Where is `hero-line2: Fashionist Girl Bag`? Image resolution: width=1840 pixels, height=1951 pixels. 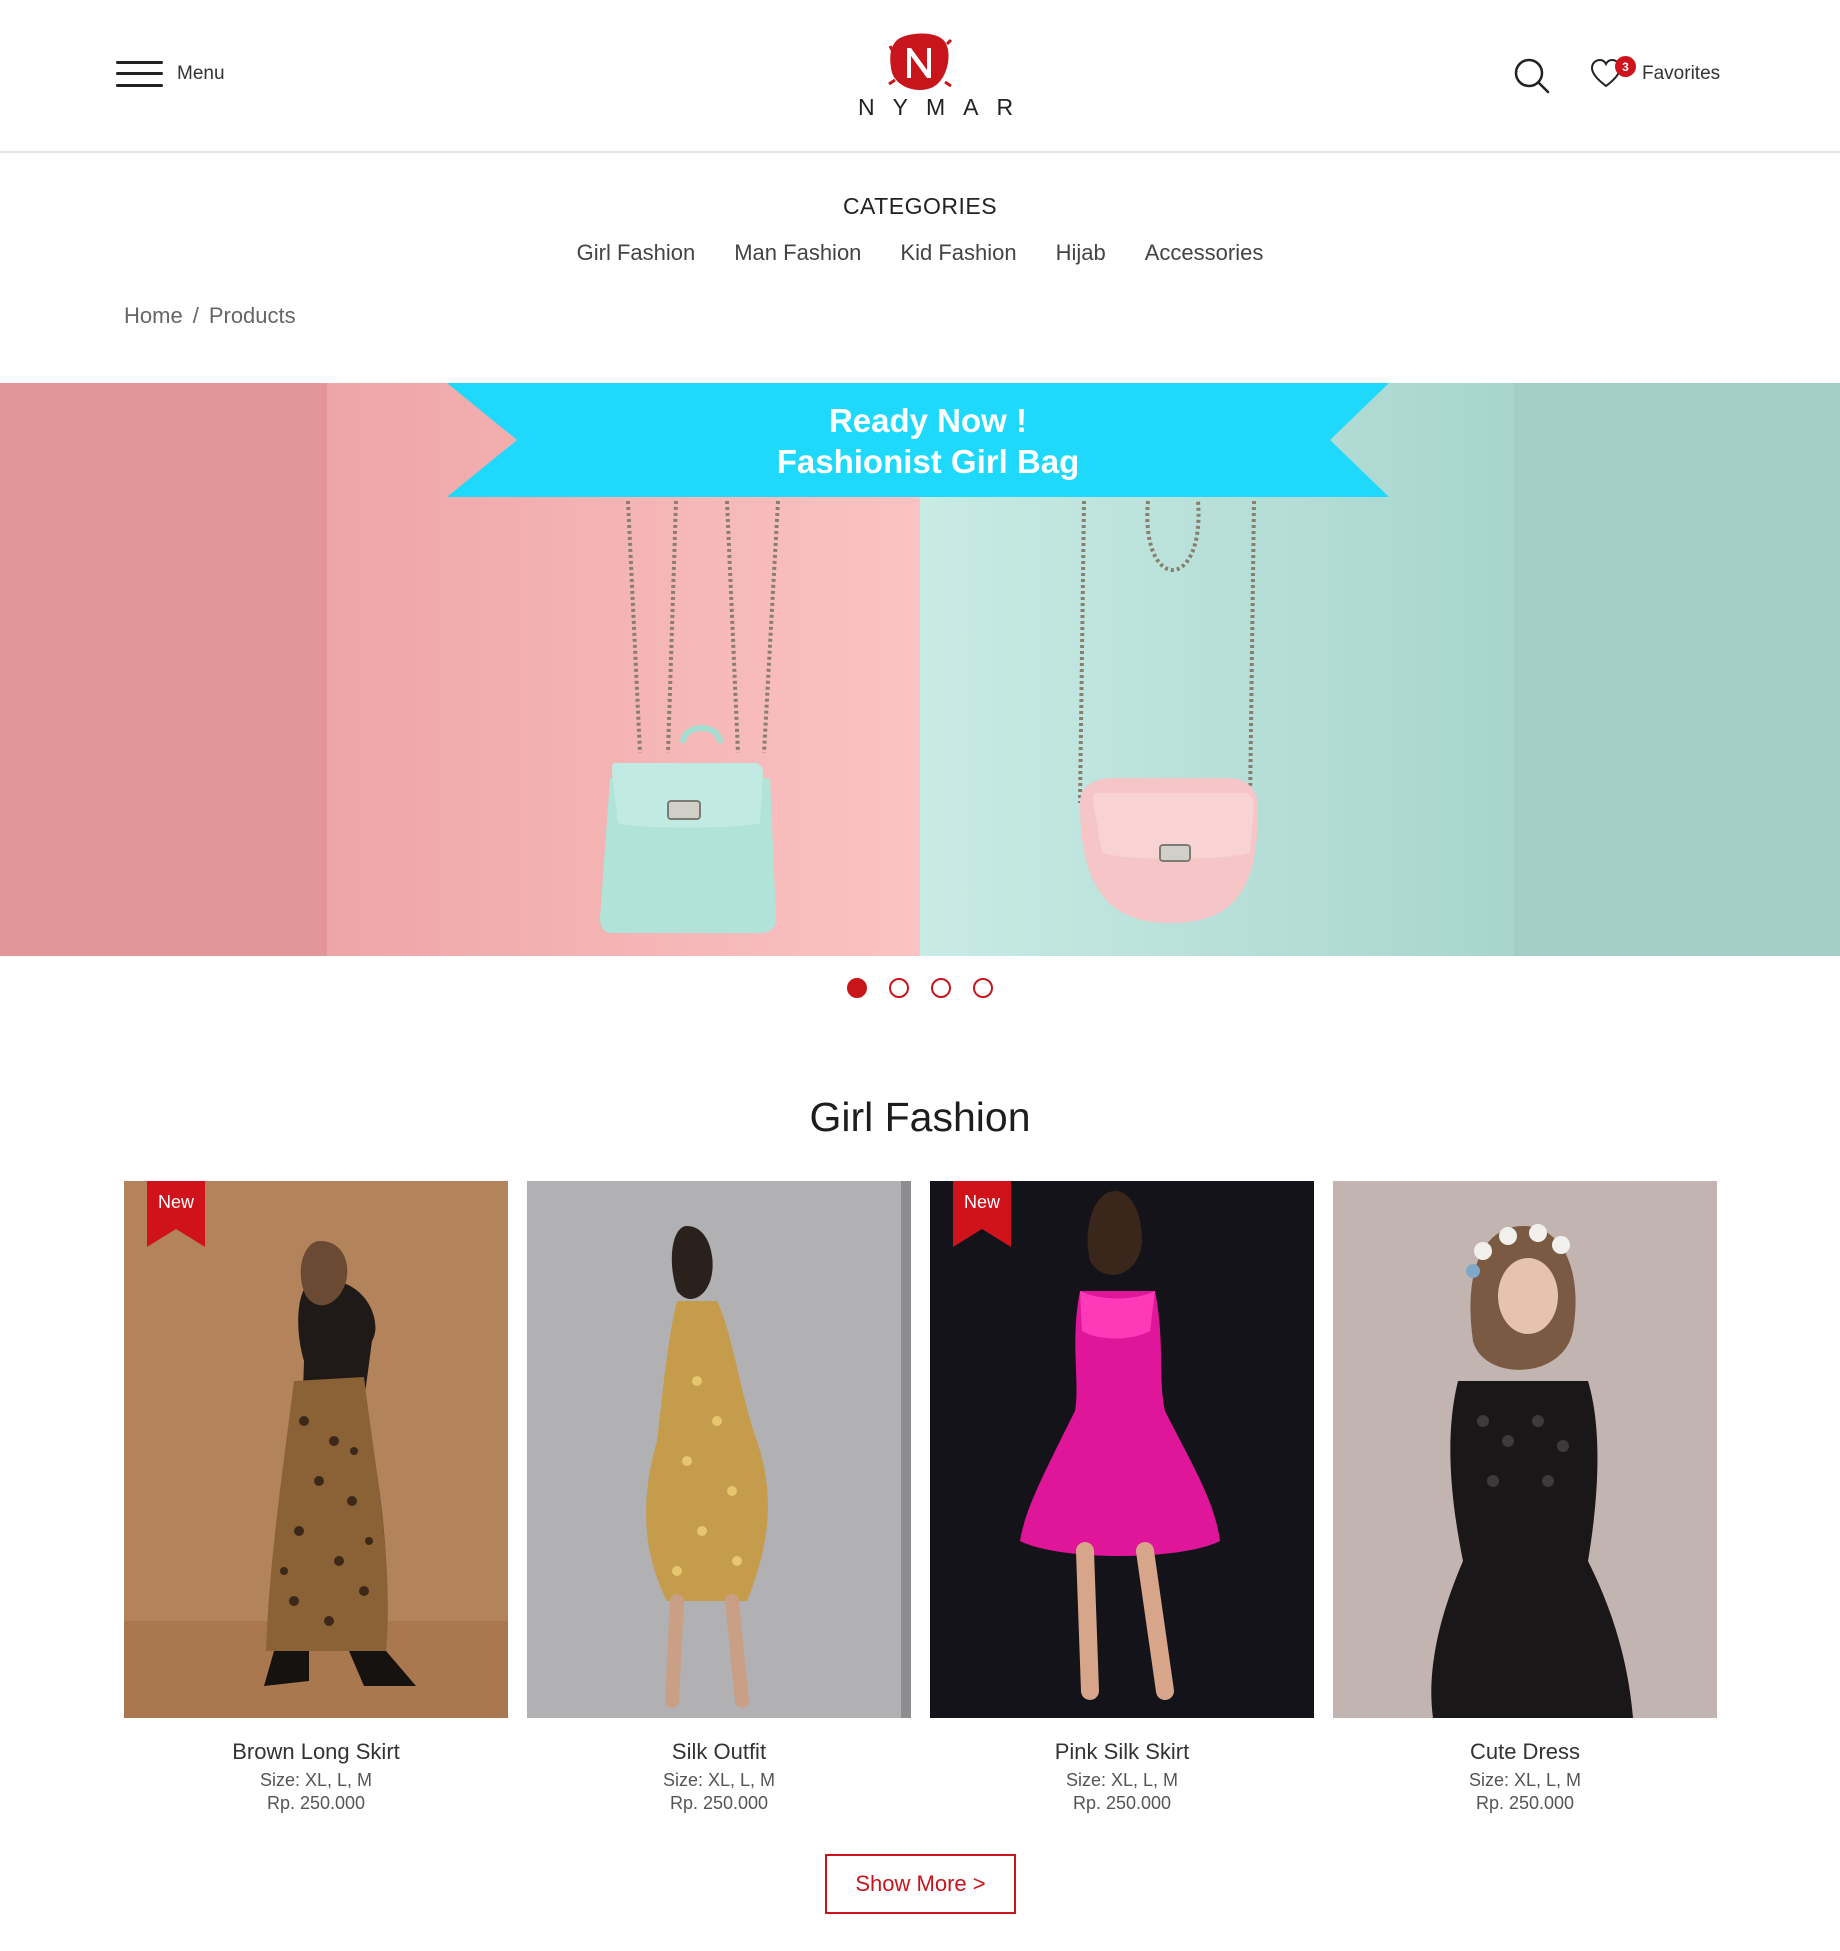 hero-line2: Fashionist Girl Bag is located at coordinates (928, 461).